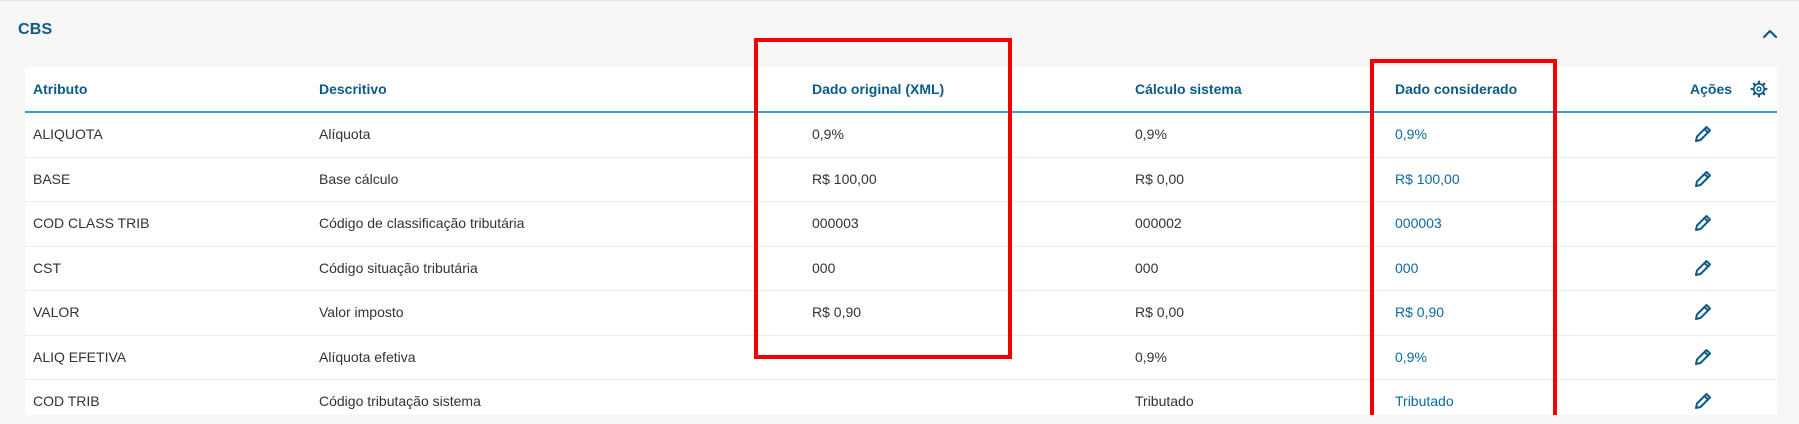 This screenshot has height=424, width=1799. I want to click on gear-icon, so click(1759, 89).